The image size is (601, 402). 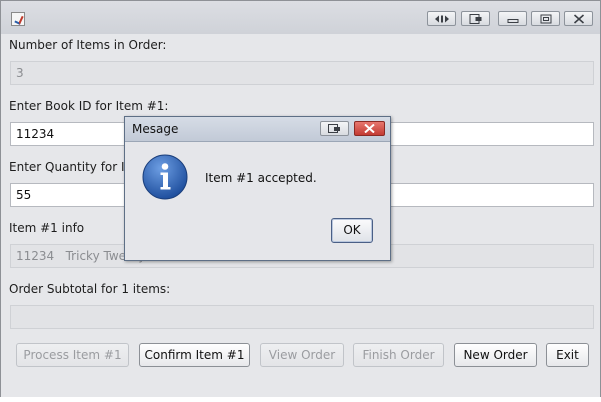 I want to click on dialog-message: Item #1 accepted., so click(x=261, y=178).